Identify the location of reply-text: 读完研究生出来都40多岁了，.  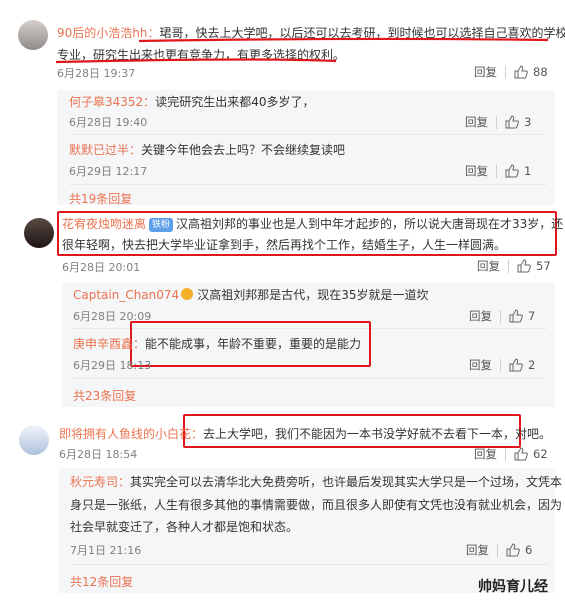
(235, 102).